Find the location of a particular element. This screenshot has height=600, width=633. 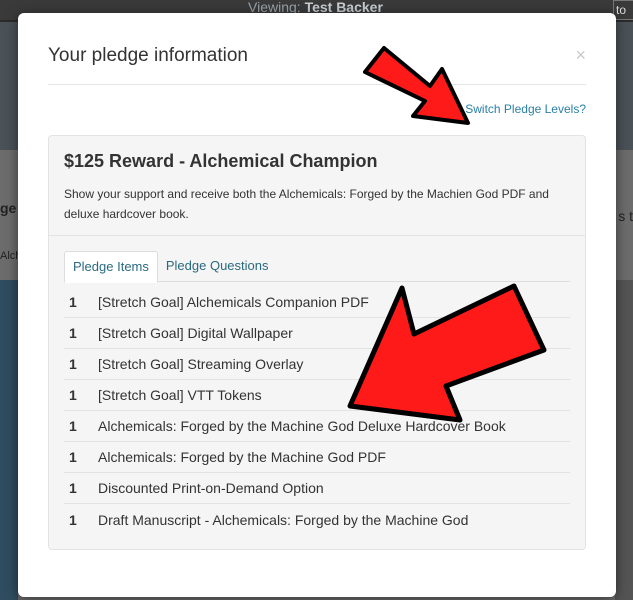

background-right-text: s t is located at coordinates (625, 216).